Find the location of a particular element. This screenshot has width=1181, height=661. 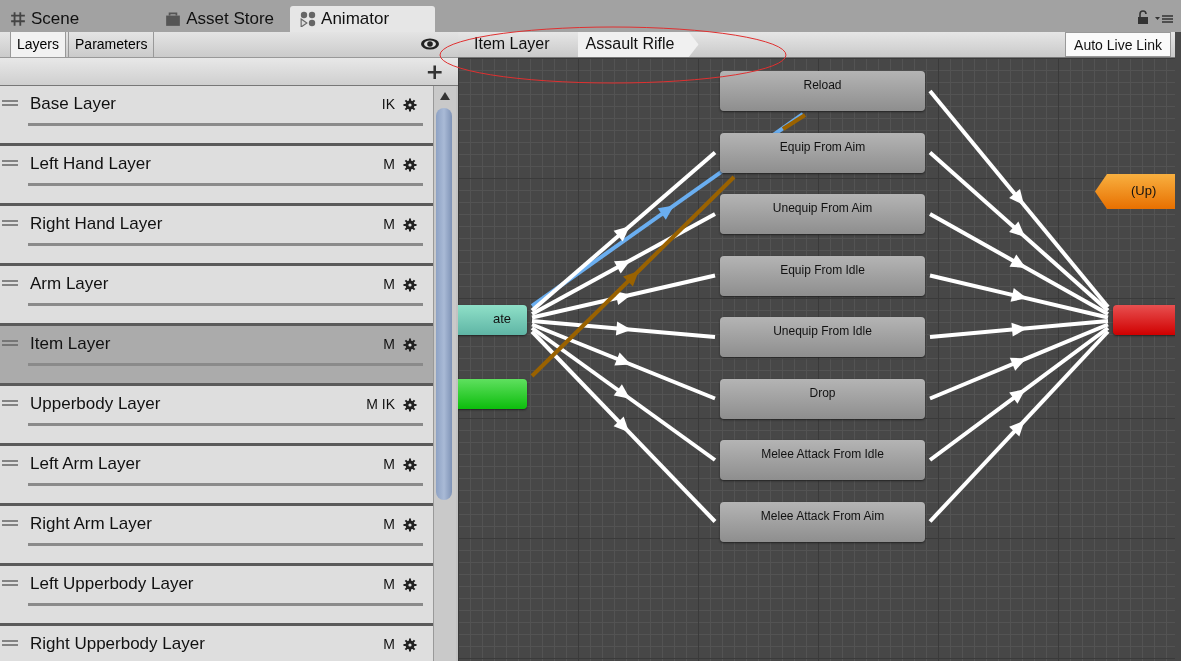

layer-item: Right Arm Layer M is located at coordinates (216, 536).